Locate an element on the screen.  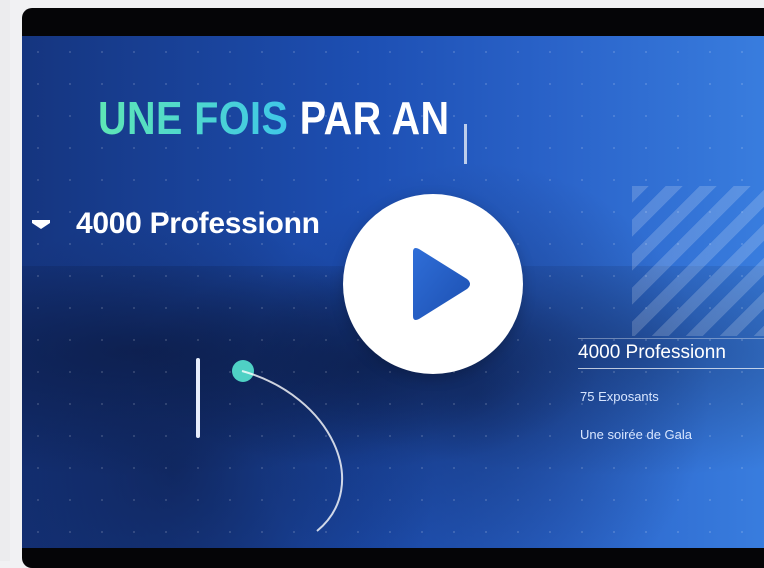
page-side-strip is located at coordinates (5, 280).